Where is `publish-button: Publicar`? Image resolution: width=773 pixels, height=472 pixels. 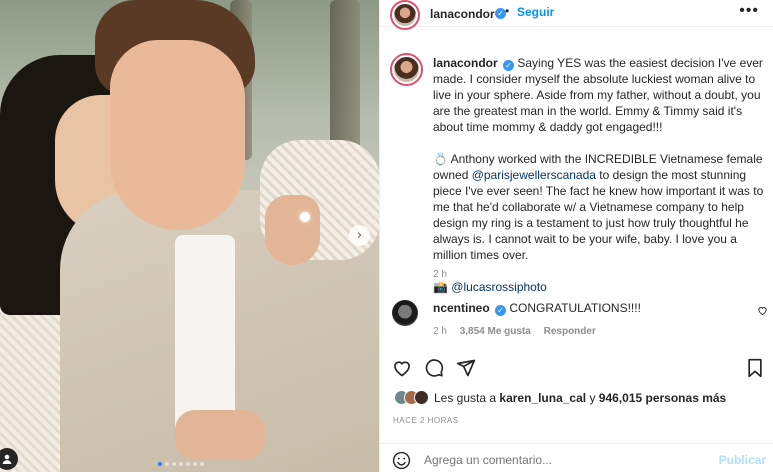 publish-button: Publicar is located at coordinates (742, 460).